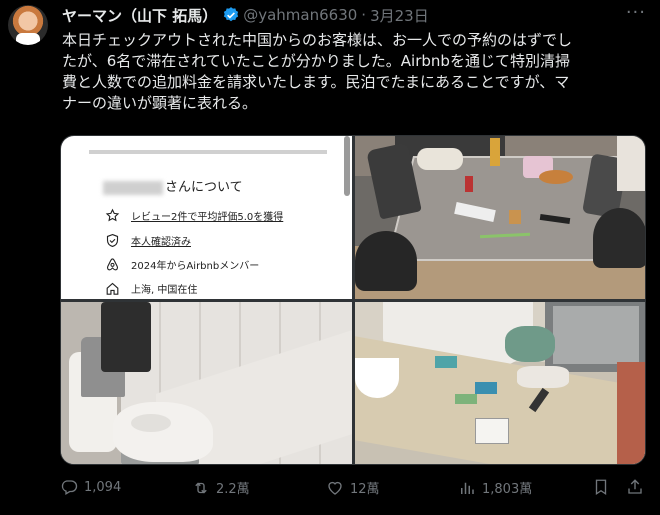 The width and height of the screenshot is (660, 515). I want to click on home-icon, so click(112, 288).